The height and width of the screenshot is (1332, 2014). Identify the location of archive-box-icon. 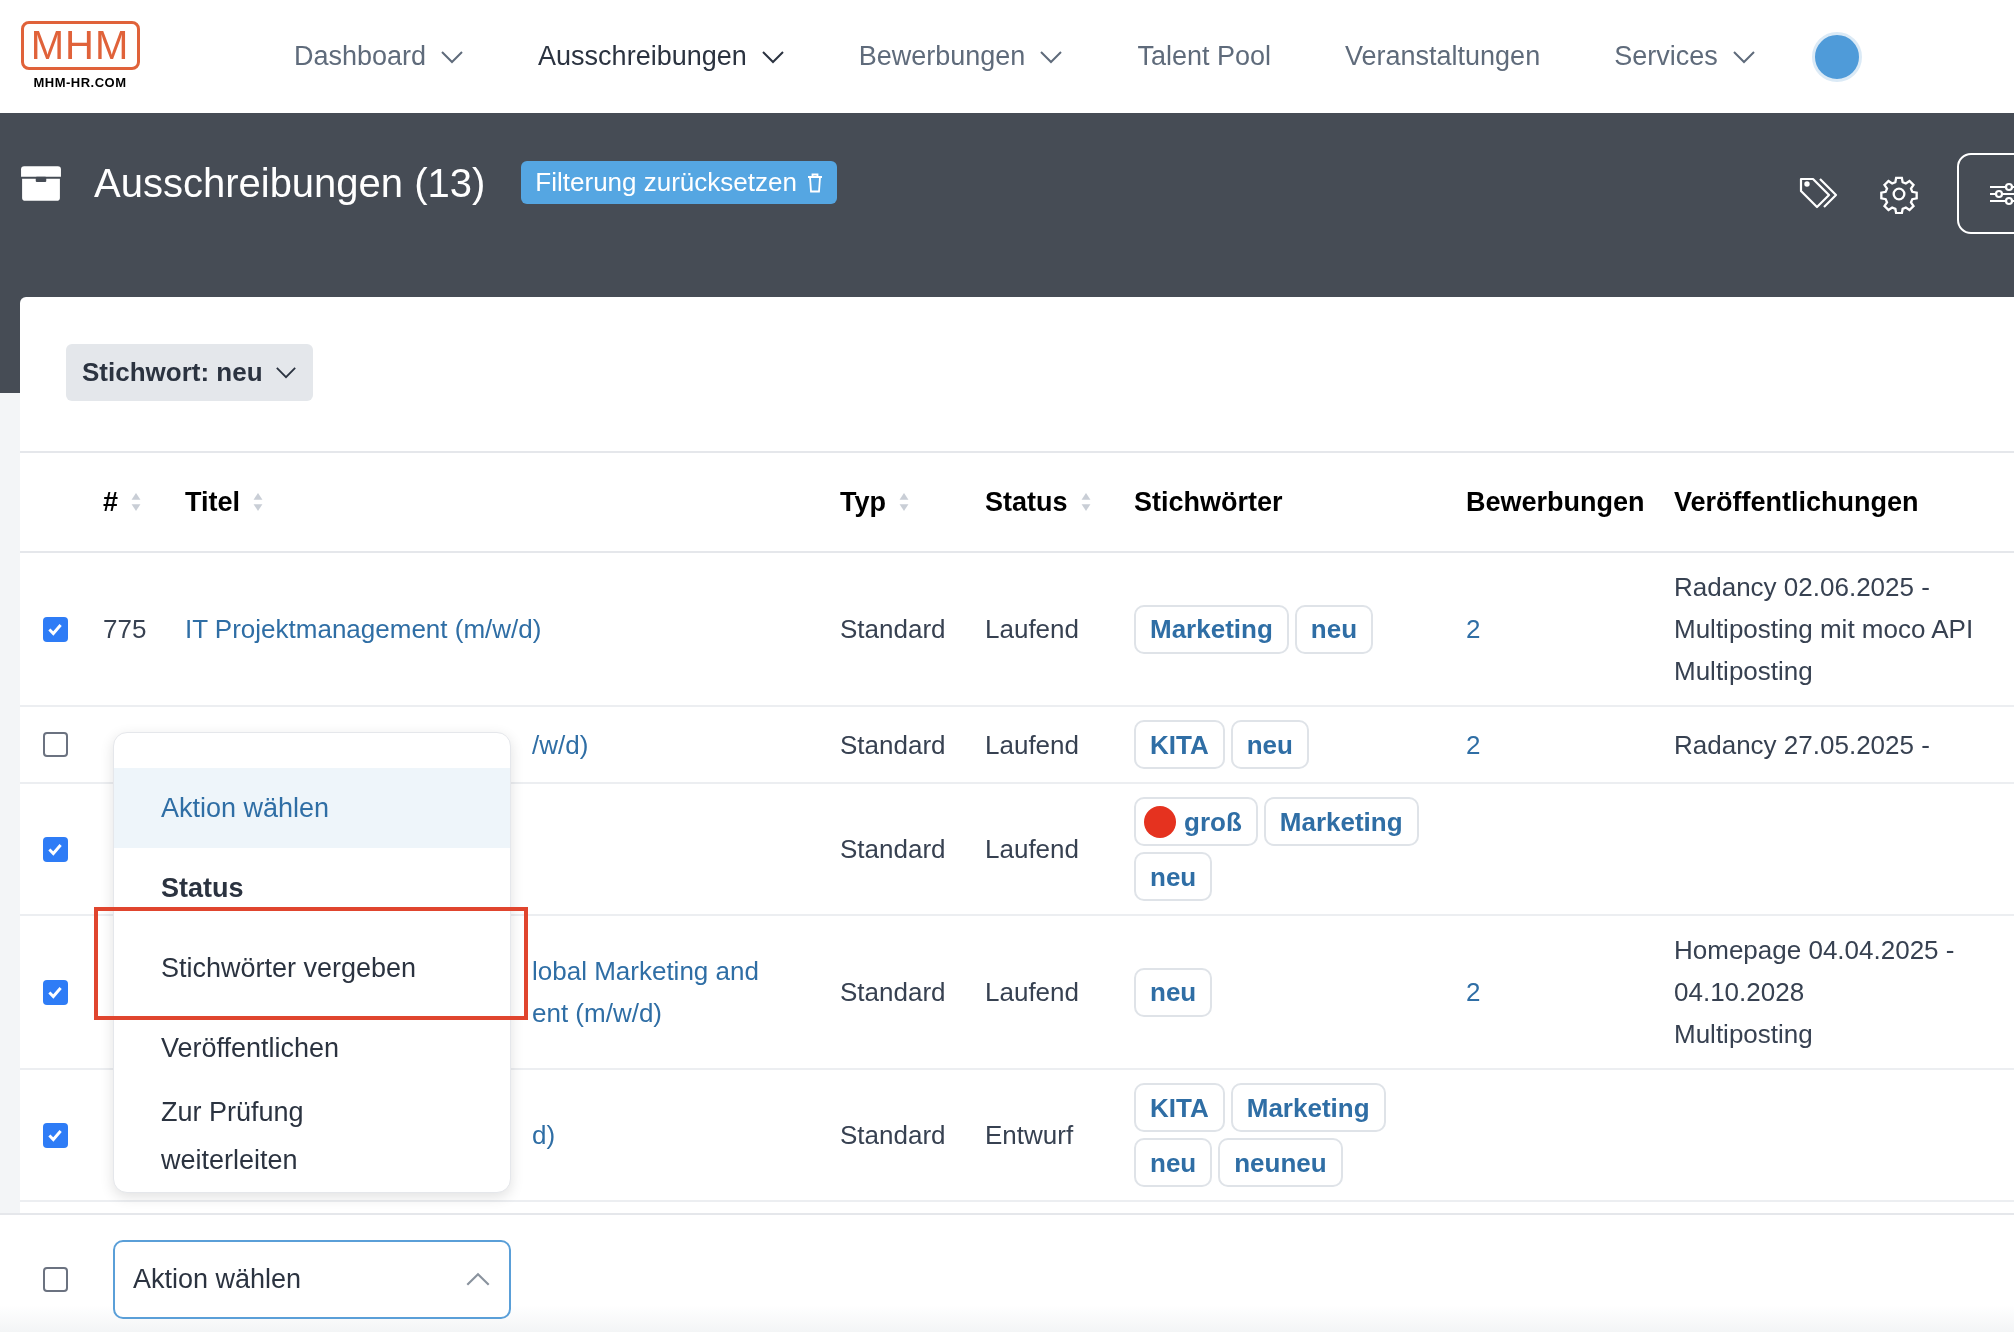
(41, 183).